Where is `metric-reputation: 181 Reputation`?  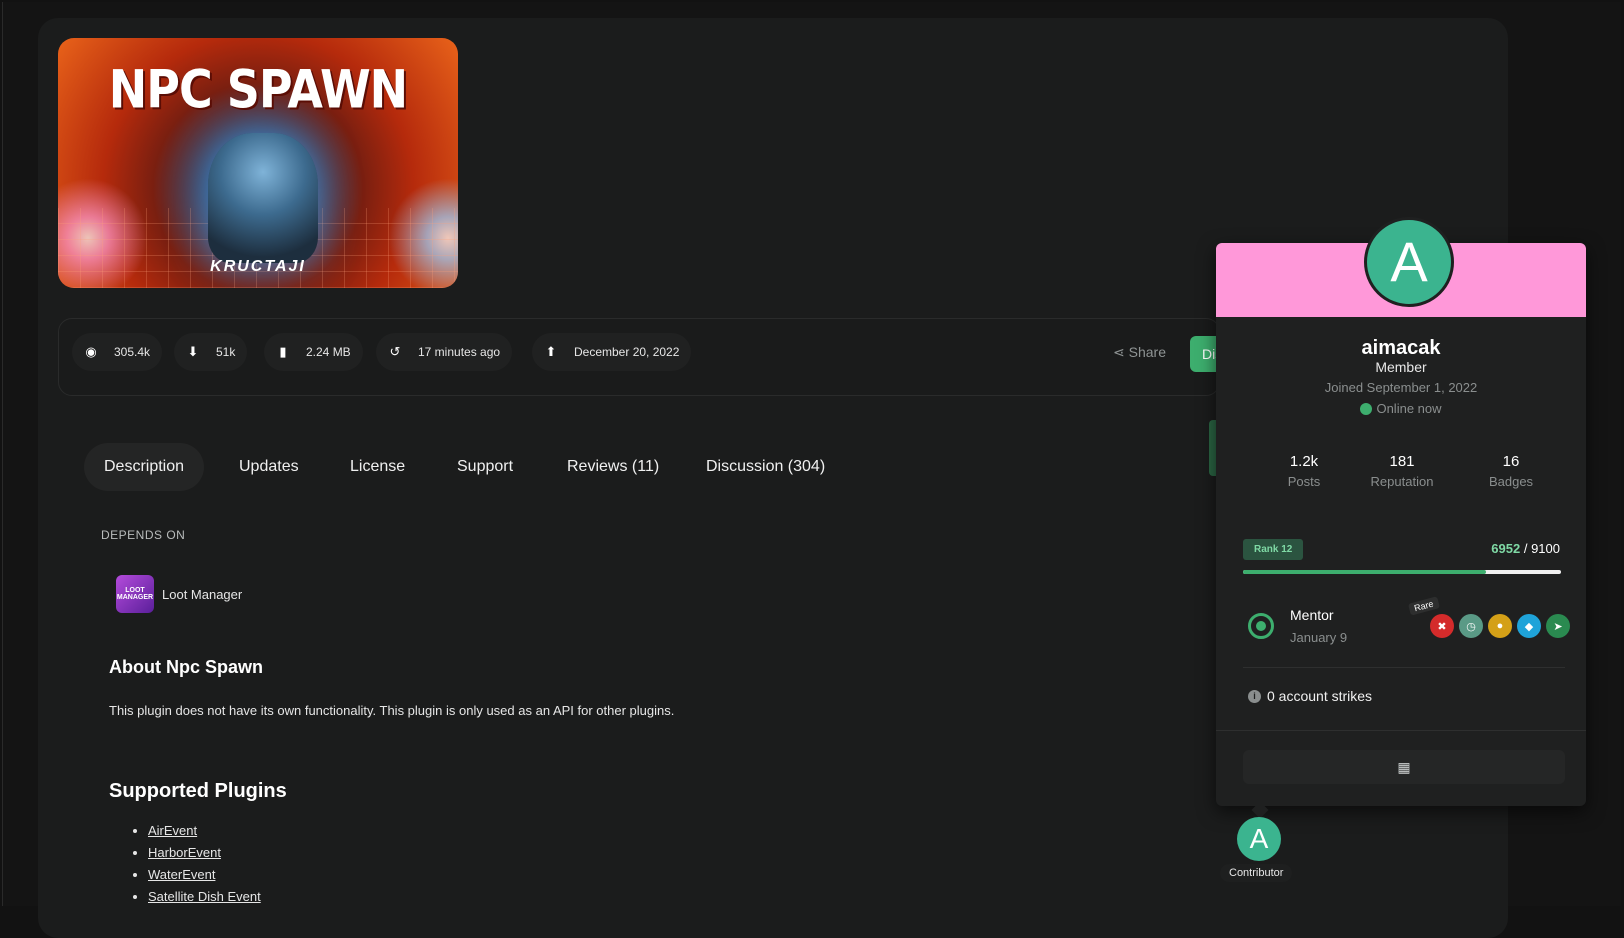
metric-reputation: 181 Reputation is located at coordinates (1402, 471).